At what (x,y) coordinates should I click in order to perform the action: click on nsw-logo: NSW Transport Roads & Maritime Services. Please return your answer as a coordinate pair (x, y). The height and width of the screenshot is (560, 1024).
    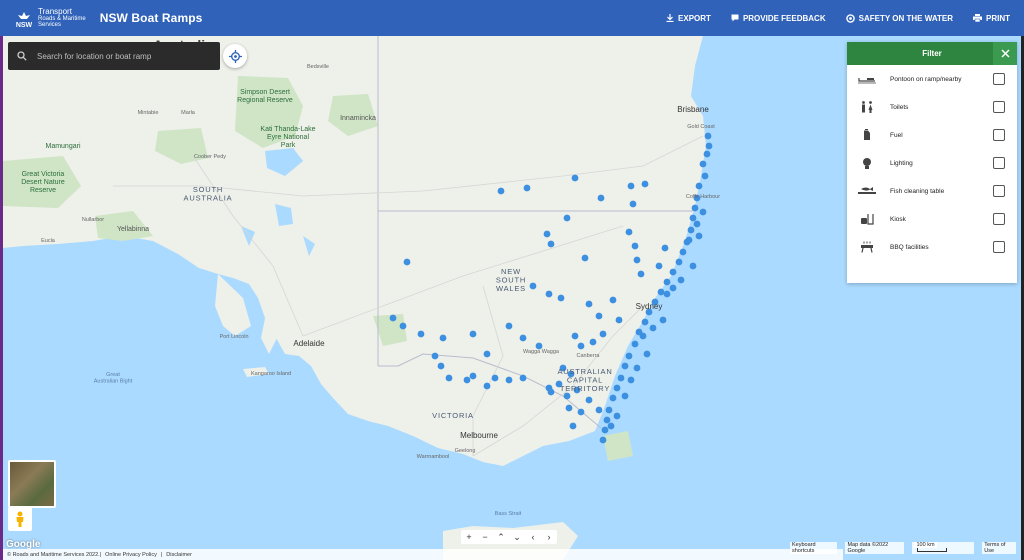
    Looking at the image, I should click on (50, 18).